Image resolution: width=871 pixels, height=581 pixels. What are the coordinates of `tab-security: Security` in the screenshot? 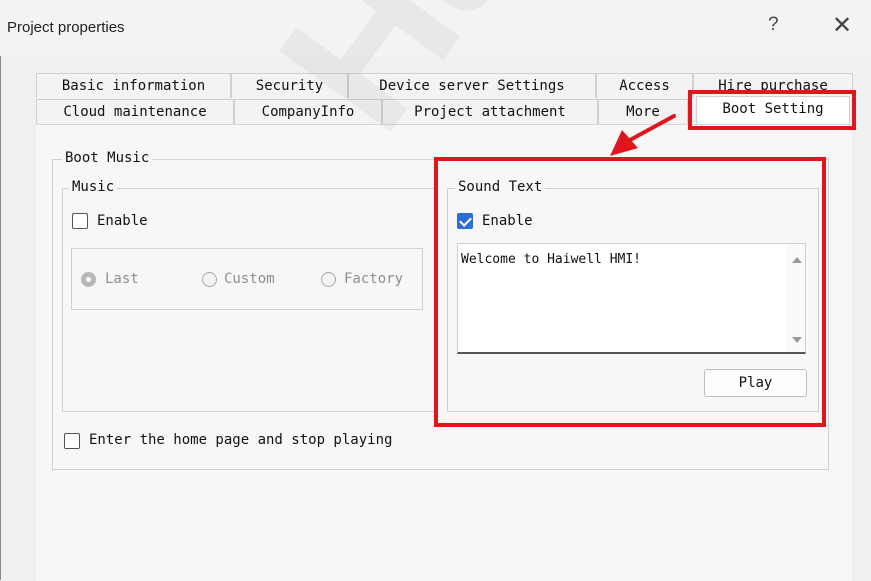 It's located at (289, 85).